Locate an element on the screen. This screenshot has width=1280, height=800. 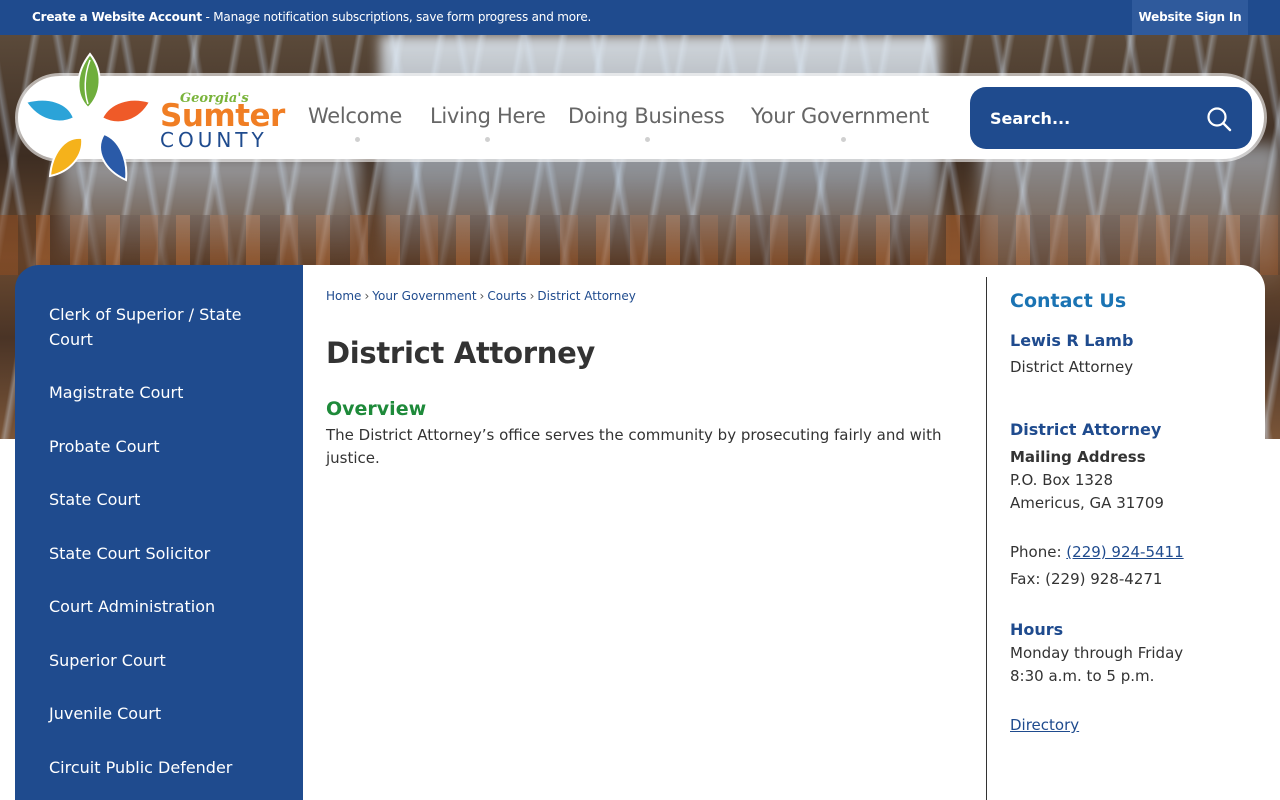
directory-link: Directory is located at coordinates (1044, 725).